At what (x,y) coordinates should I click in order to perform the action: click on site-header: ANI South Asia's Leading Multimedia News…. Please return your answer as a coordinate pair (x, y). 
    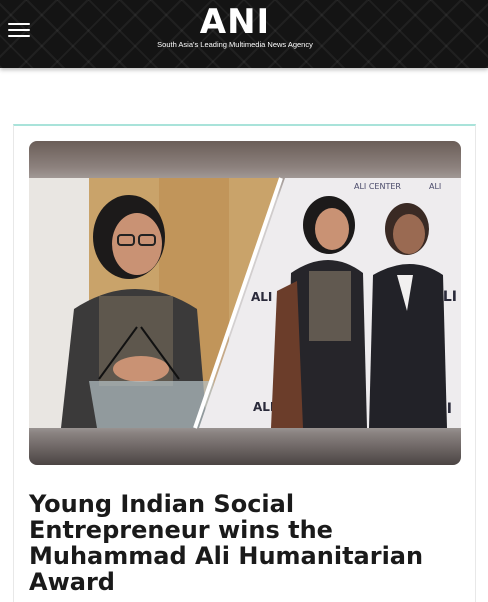
    Looking at the image, I should click on (244, 34).